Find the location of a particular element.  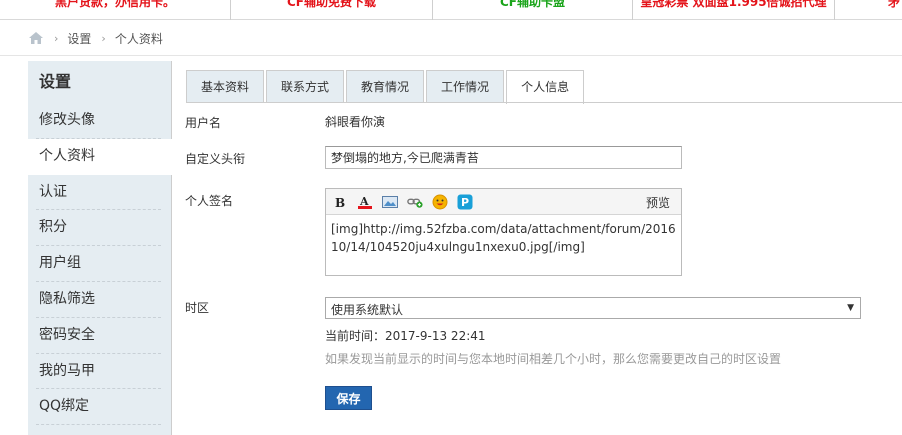

tab-personal-info: 个人信息 is located at coordinates (545, 87).